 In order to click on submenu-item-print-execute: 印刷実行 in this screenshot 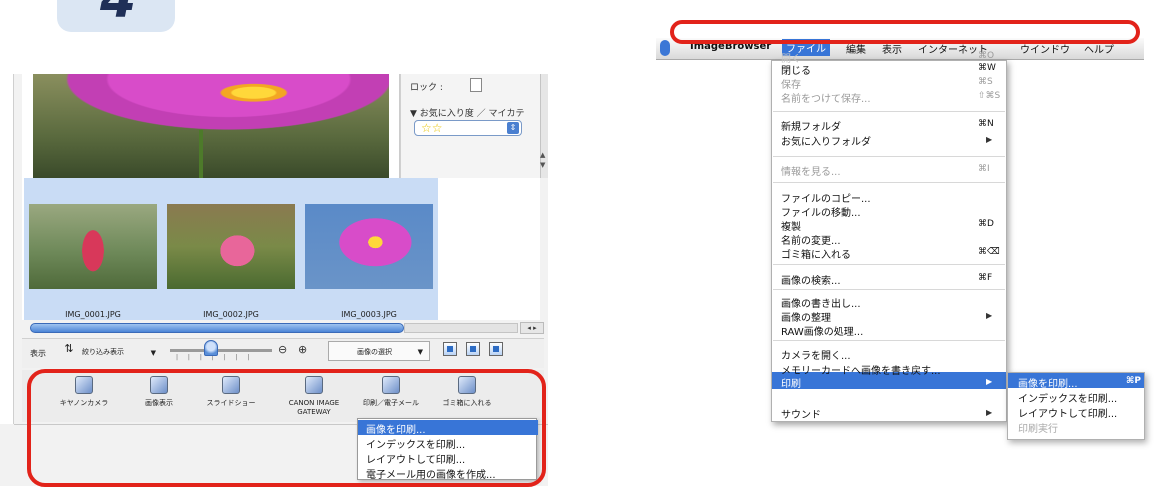, I will do `click(1038, 427)`.